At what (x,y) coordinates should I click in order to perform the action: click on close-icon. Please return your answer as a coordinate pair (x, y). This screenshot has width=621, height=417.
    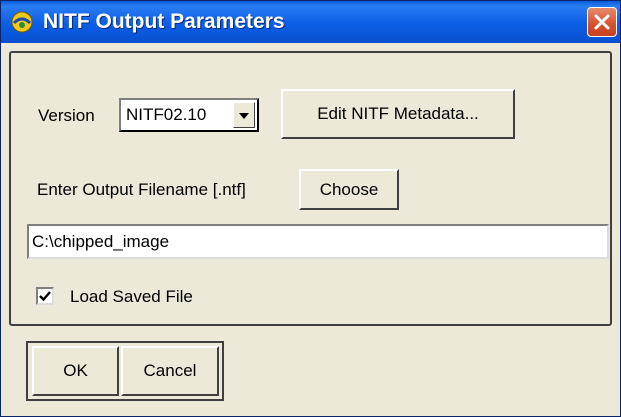
    Looking at the image, I should click on (602, 22).